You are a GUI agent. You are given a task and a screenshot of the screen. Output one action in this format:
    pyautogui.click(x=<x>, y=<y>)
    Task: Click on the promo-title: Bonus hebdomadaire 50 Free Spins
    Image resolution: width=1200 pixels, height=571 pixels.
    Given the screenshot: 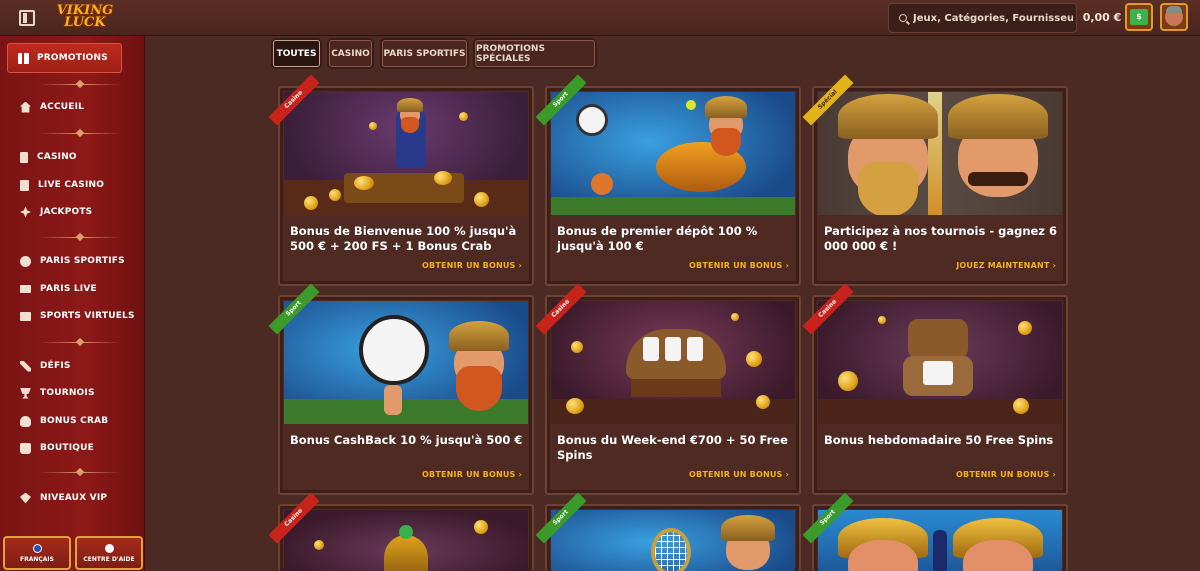 What is the action you would take?
    pyautogui.click(x=939, y=440)
    